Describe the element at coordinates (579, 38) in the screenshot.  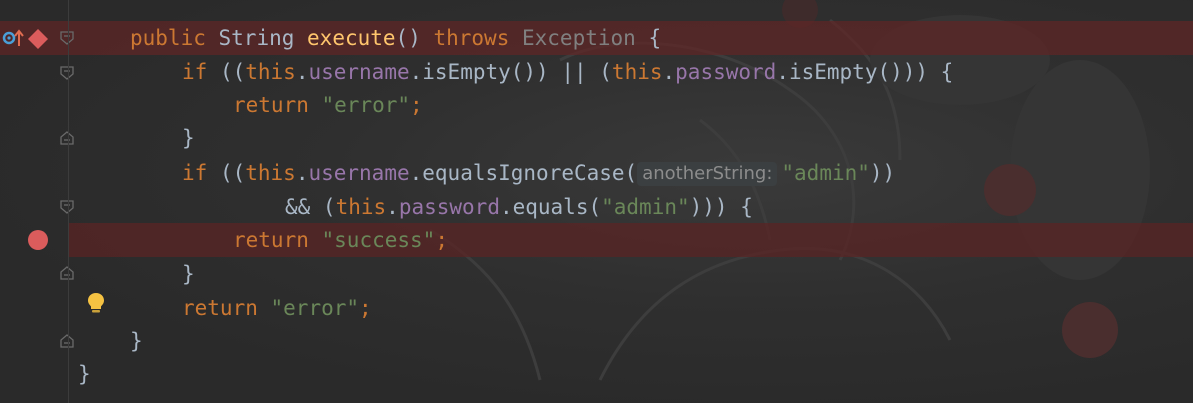
I see `exception-type-token: Exception` at that location.